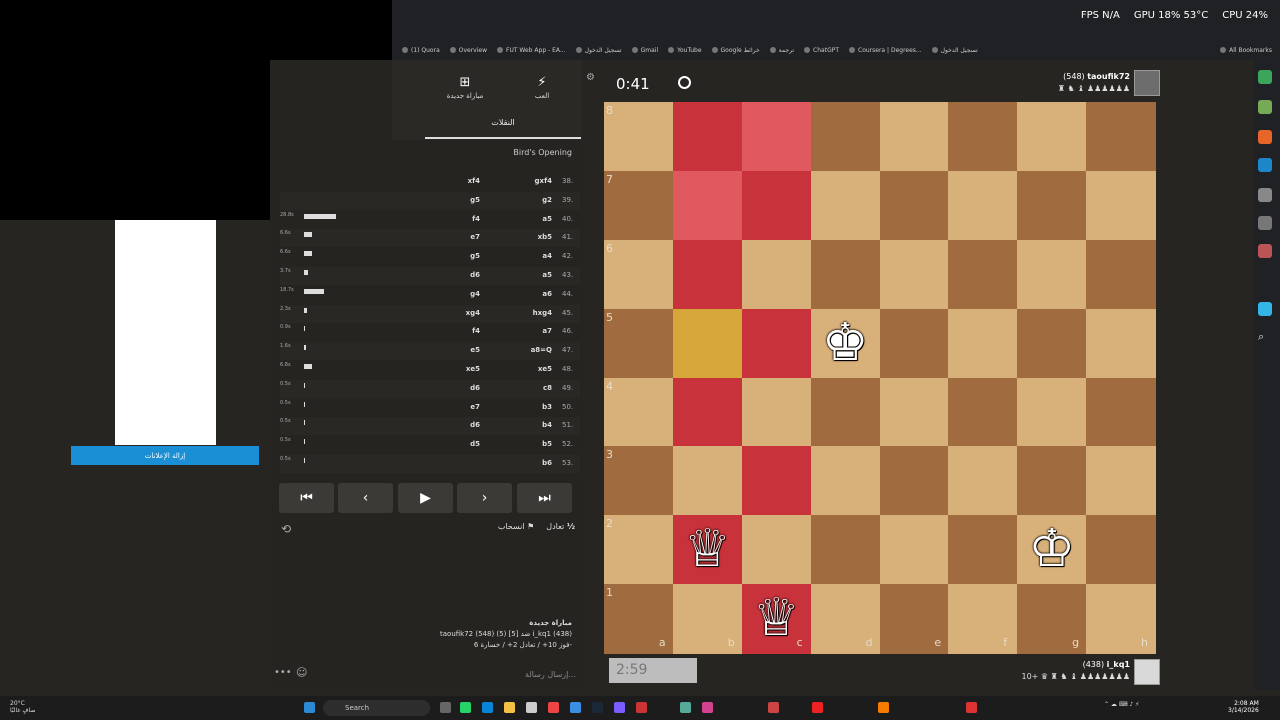 The width and height of the screenshot is (1280, 720). I want to click on prev-move-button: ‹, so click(365, 498).